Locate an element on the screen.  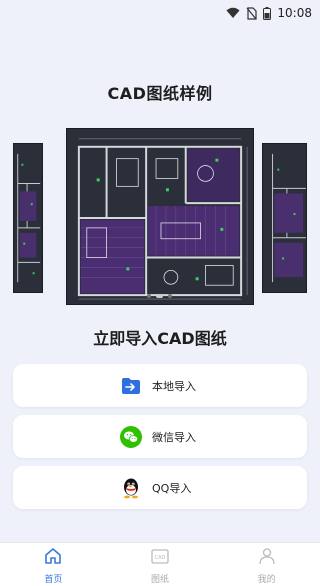
bottom-tab-bar: 首页 CAD 图纸 我的 is located at coordinates (160, 564).